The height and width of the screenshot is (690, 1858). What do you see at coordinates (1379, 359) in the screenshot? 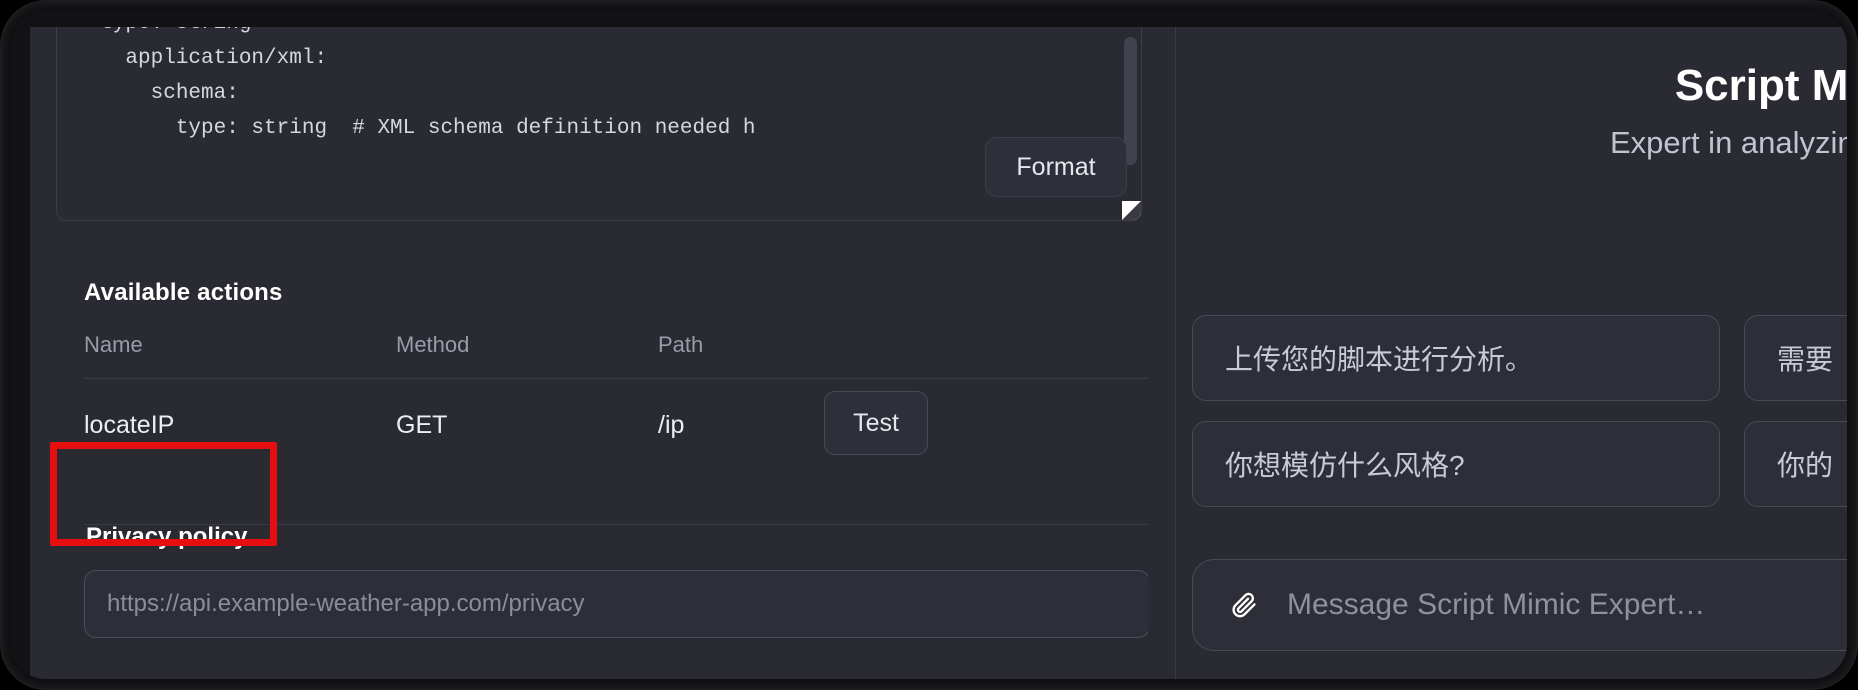
I see `suggestion-chip-label: 上传您的脚本进行分析。` at bounding box center [1379, 359].